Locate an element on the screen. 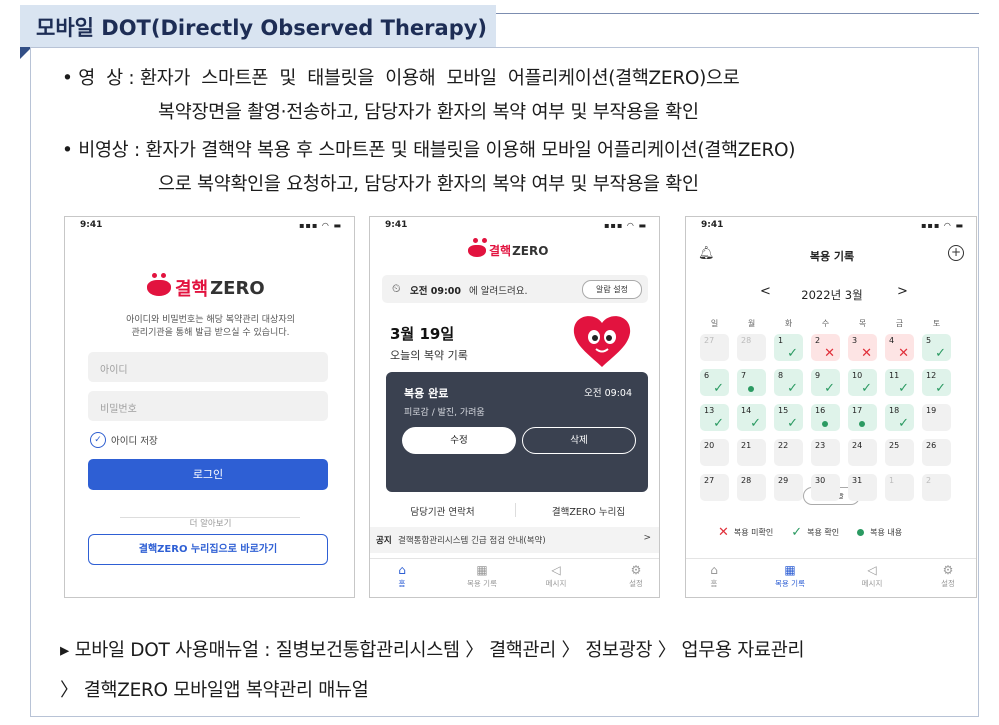 The height and width of the screenshot is (725, 999). calendar-day: 6 ✓ is located at coordinates (714, 382).